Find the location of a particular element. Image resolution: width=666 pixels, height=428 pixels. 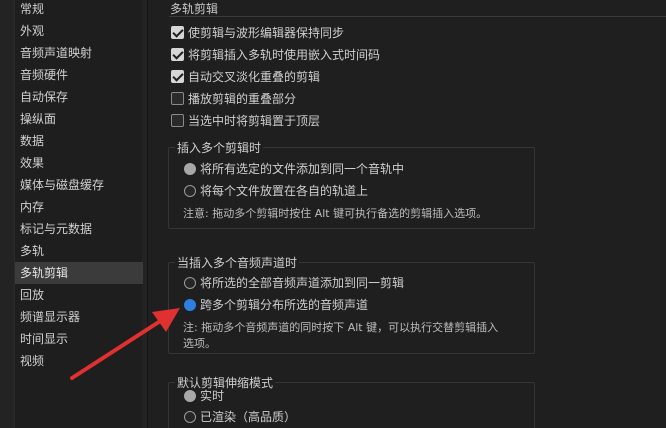

section-title: 多轨剪辑 is located at coordinates (194, 9).